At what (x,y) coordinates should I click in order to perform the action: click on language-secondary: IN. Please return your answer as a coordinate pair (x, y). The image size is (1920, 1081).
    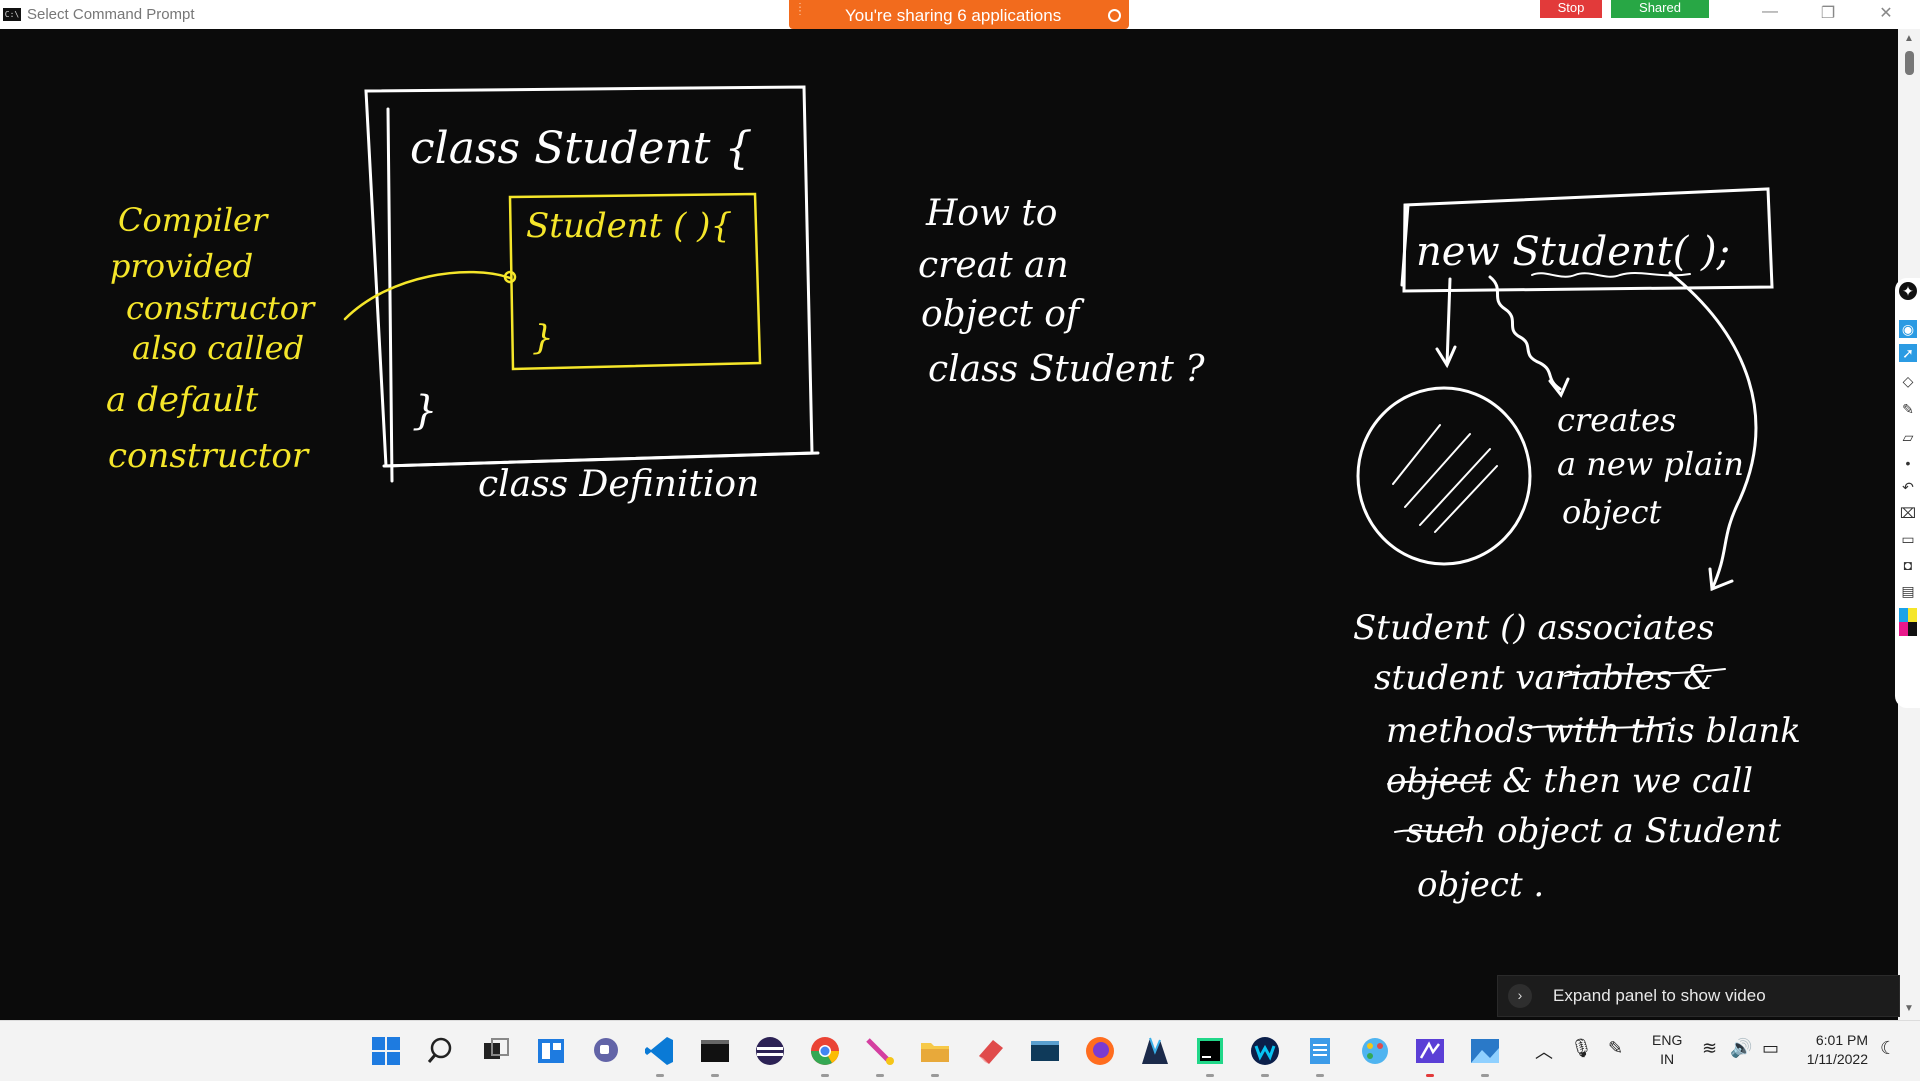
    Looking at the image, I should click on (1667, 1059).